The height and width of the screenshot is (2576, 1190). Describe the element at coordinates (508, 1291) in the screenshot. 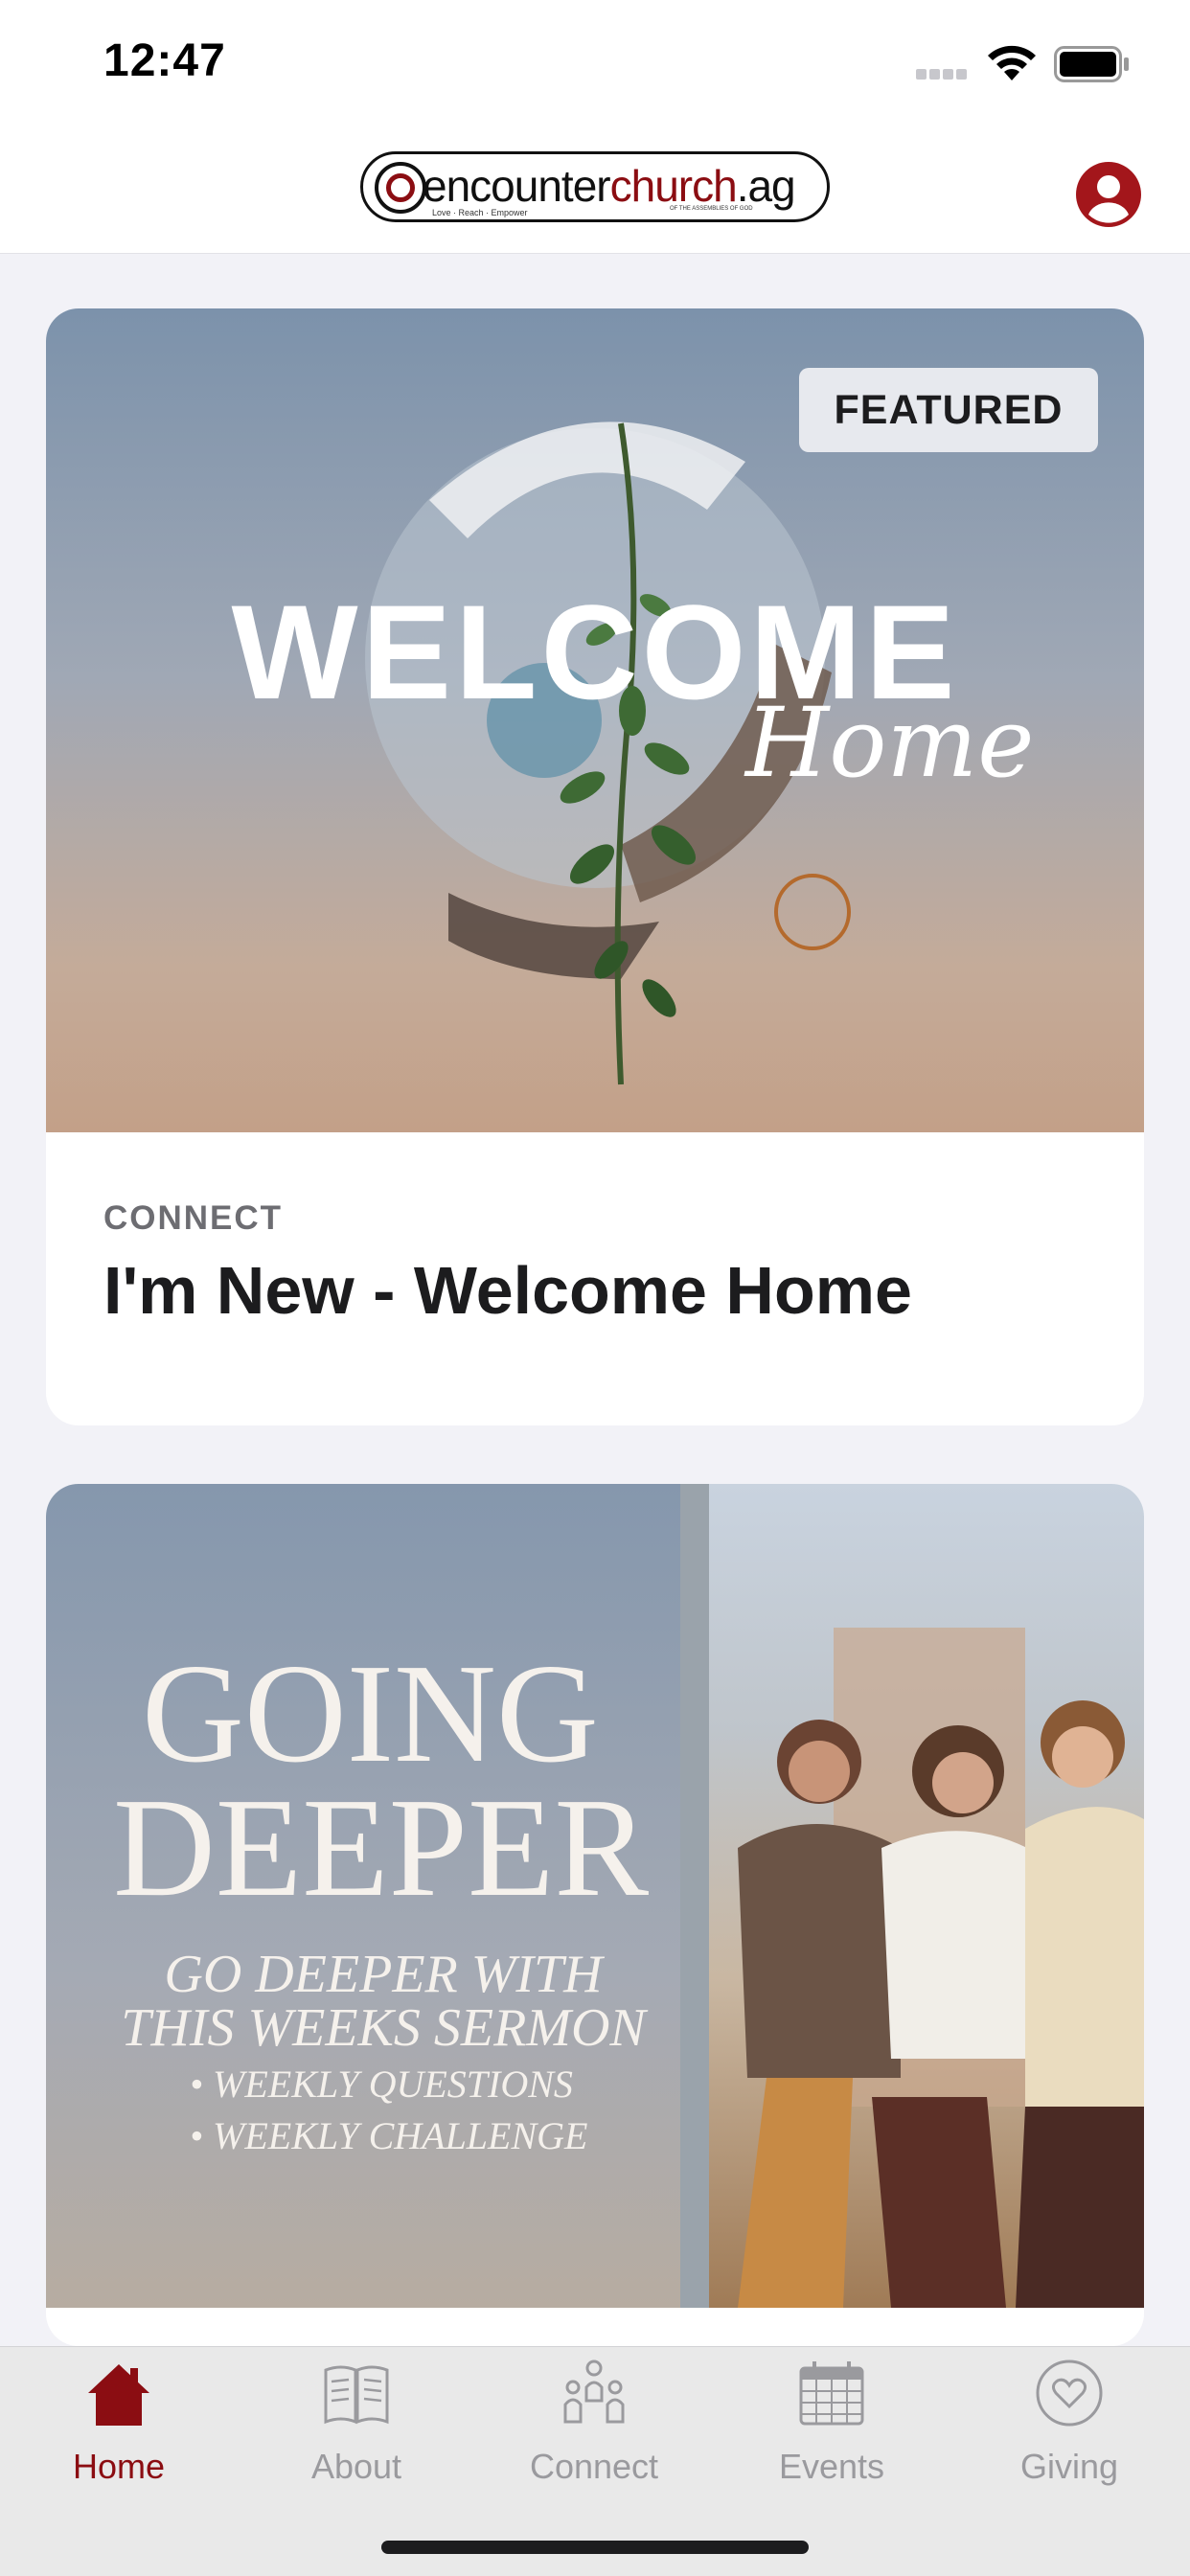

I see `card-title: I'm New - Welcome Home` at that location.